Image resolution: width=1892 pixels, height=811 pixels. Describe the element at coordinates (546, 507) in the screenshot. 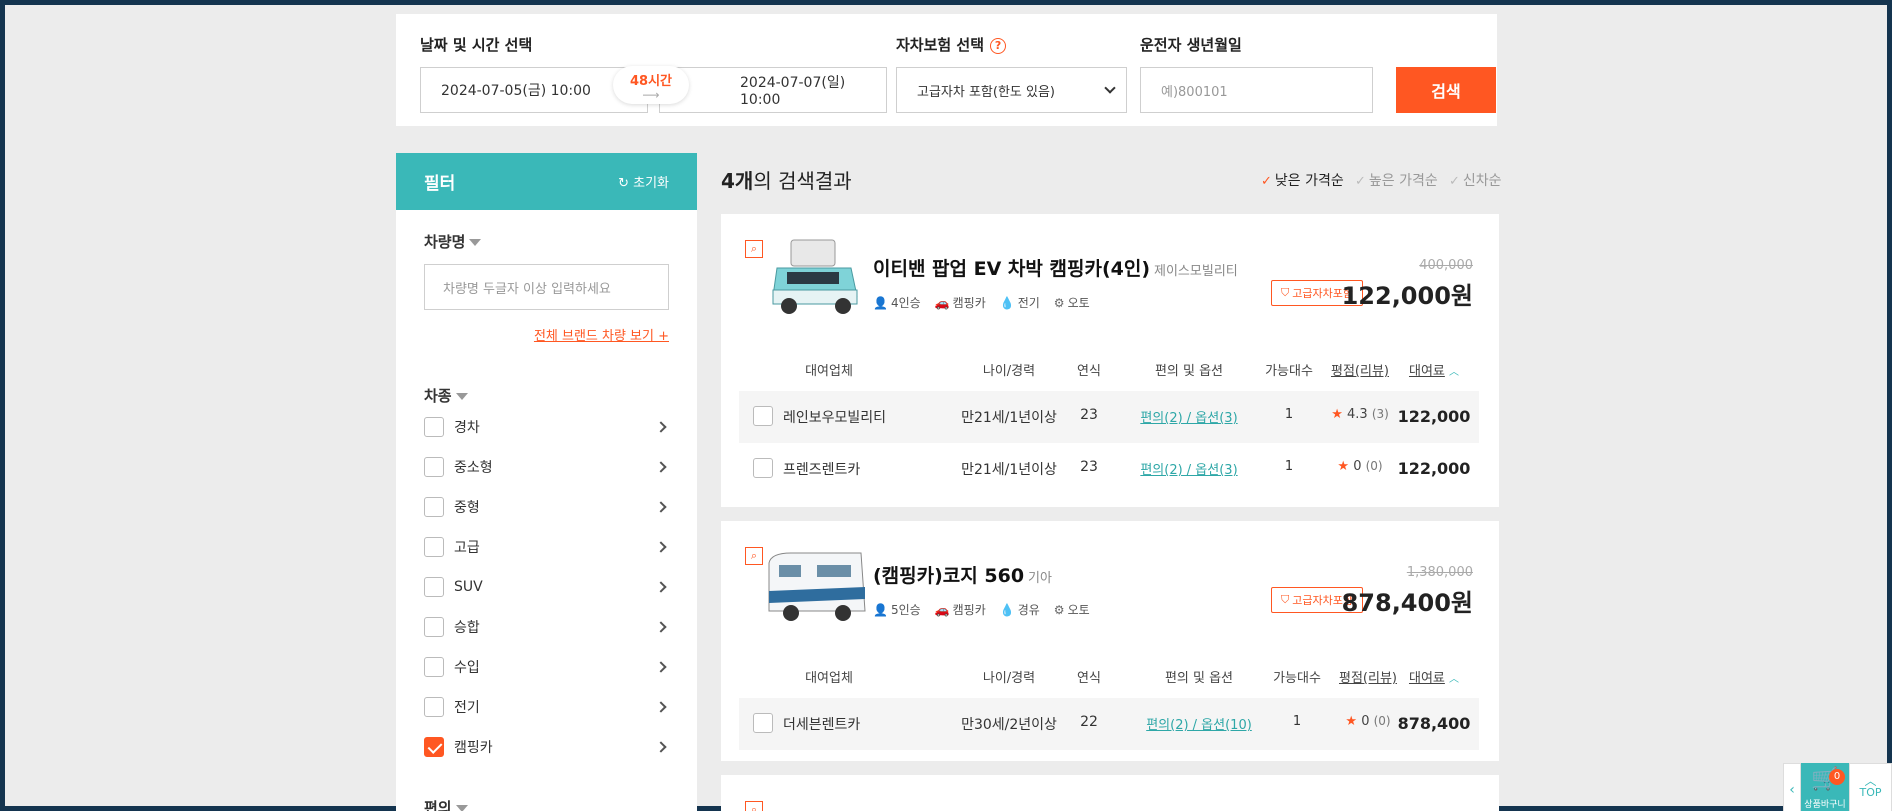

I see `car-type-item: 중형` at that location.